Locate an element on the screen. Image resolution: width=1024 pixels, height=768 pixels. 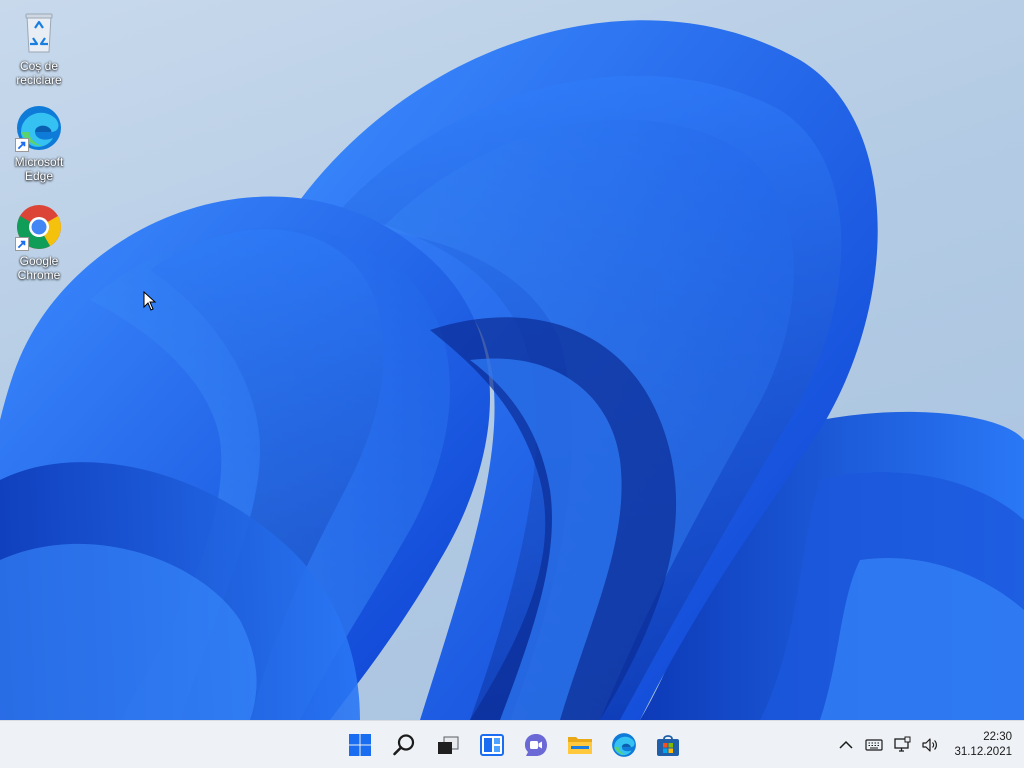
desktop-icon-chrome: Google Chrome is located at coordinates (39, 242).